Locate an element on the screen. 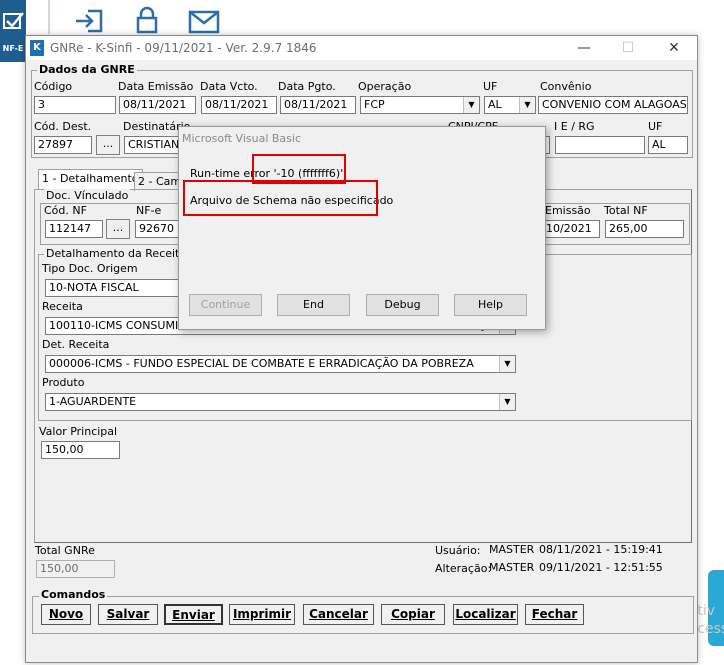 The width and height of the screenshot is (724, 665). produto-label: Produto is located at coordinates (63, 382).